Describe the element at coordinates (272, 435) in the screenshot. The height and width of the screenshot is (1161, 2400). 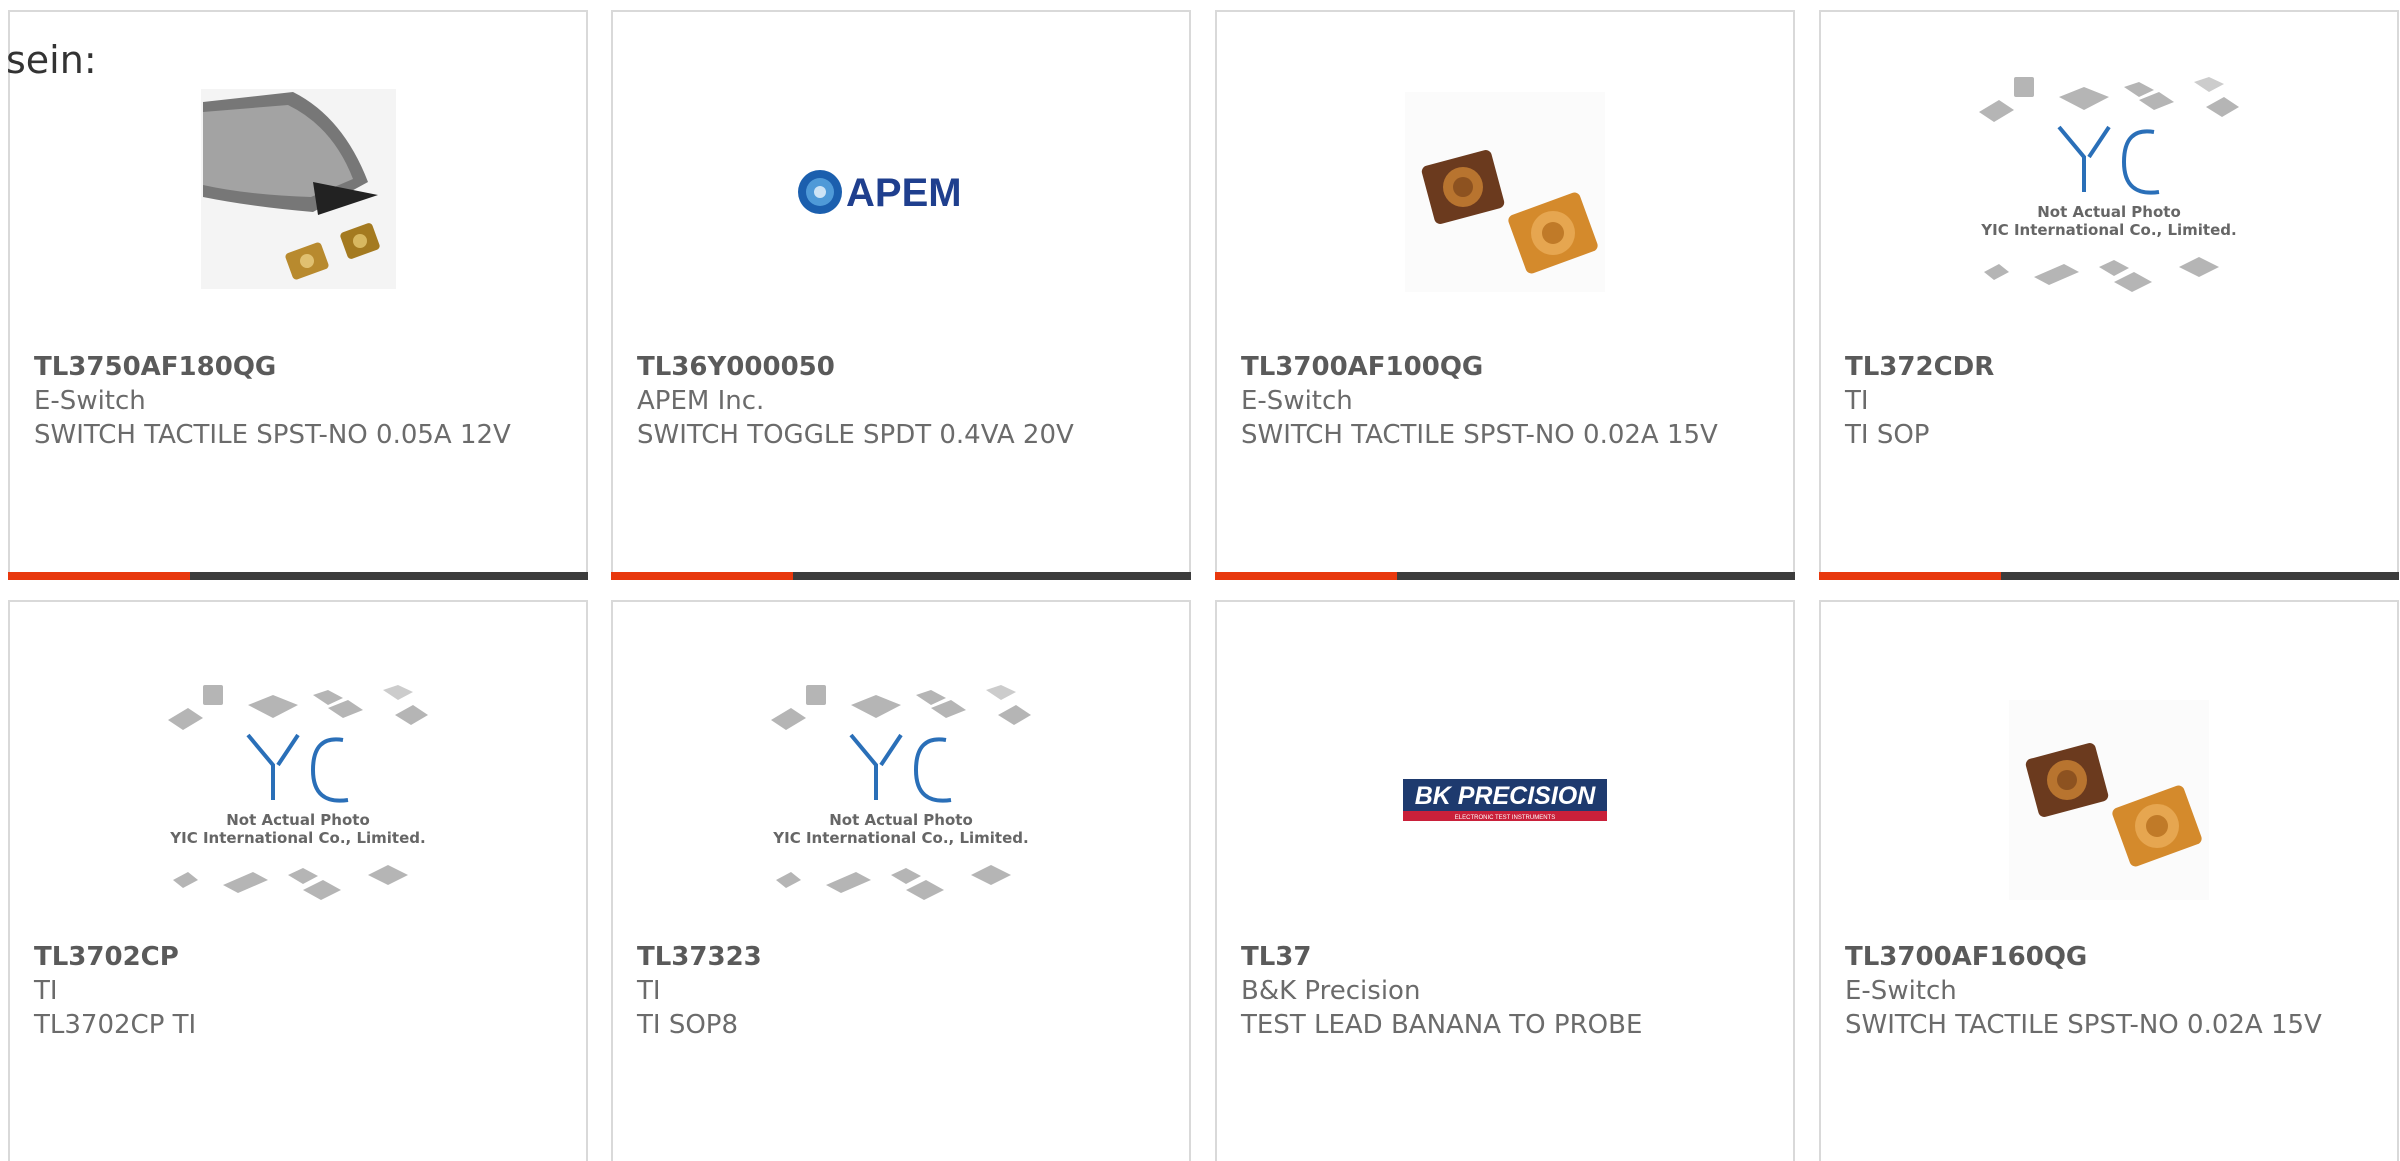
I see `description: SWITCH TACTILE SPST-NO 0.05A 12V` at that location.